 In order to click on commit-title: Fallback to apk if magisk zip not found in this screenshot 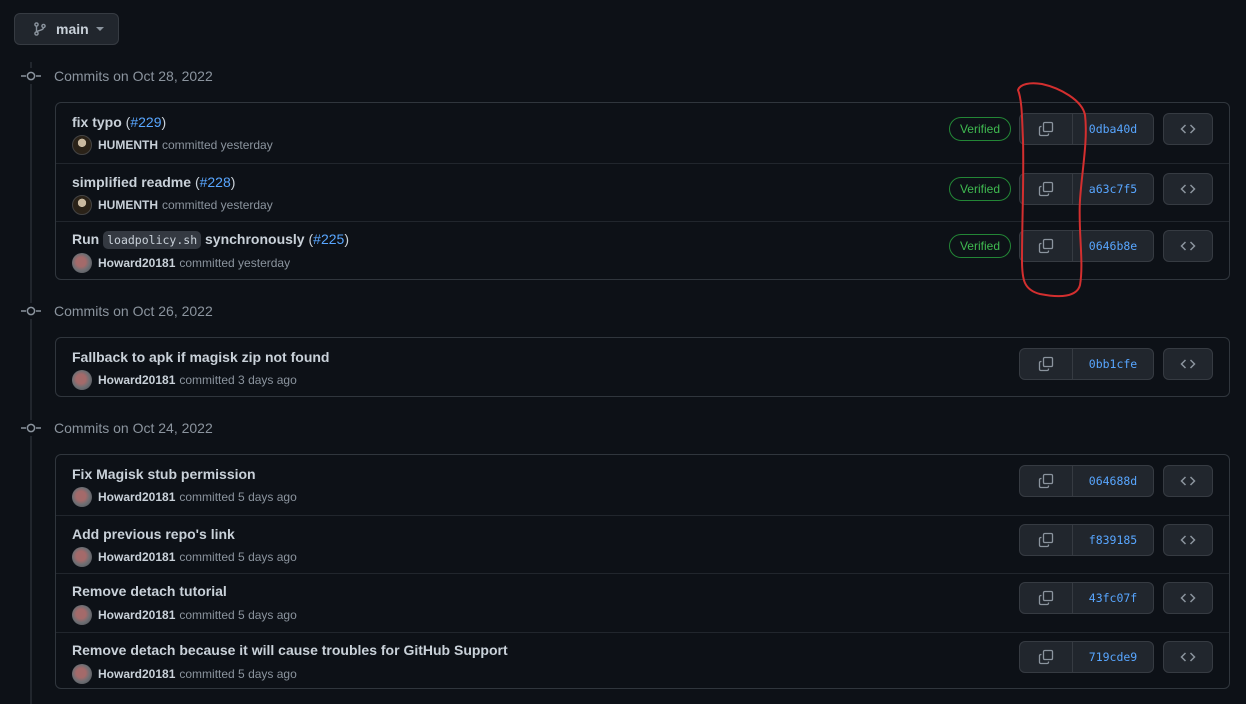, I will do `click(200, 357)`.